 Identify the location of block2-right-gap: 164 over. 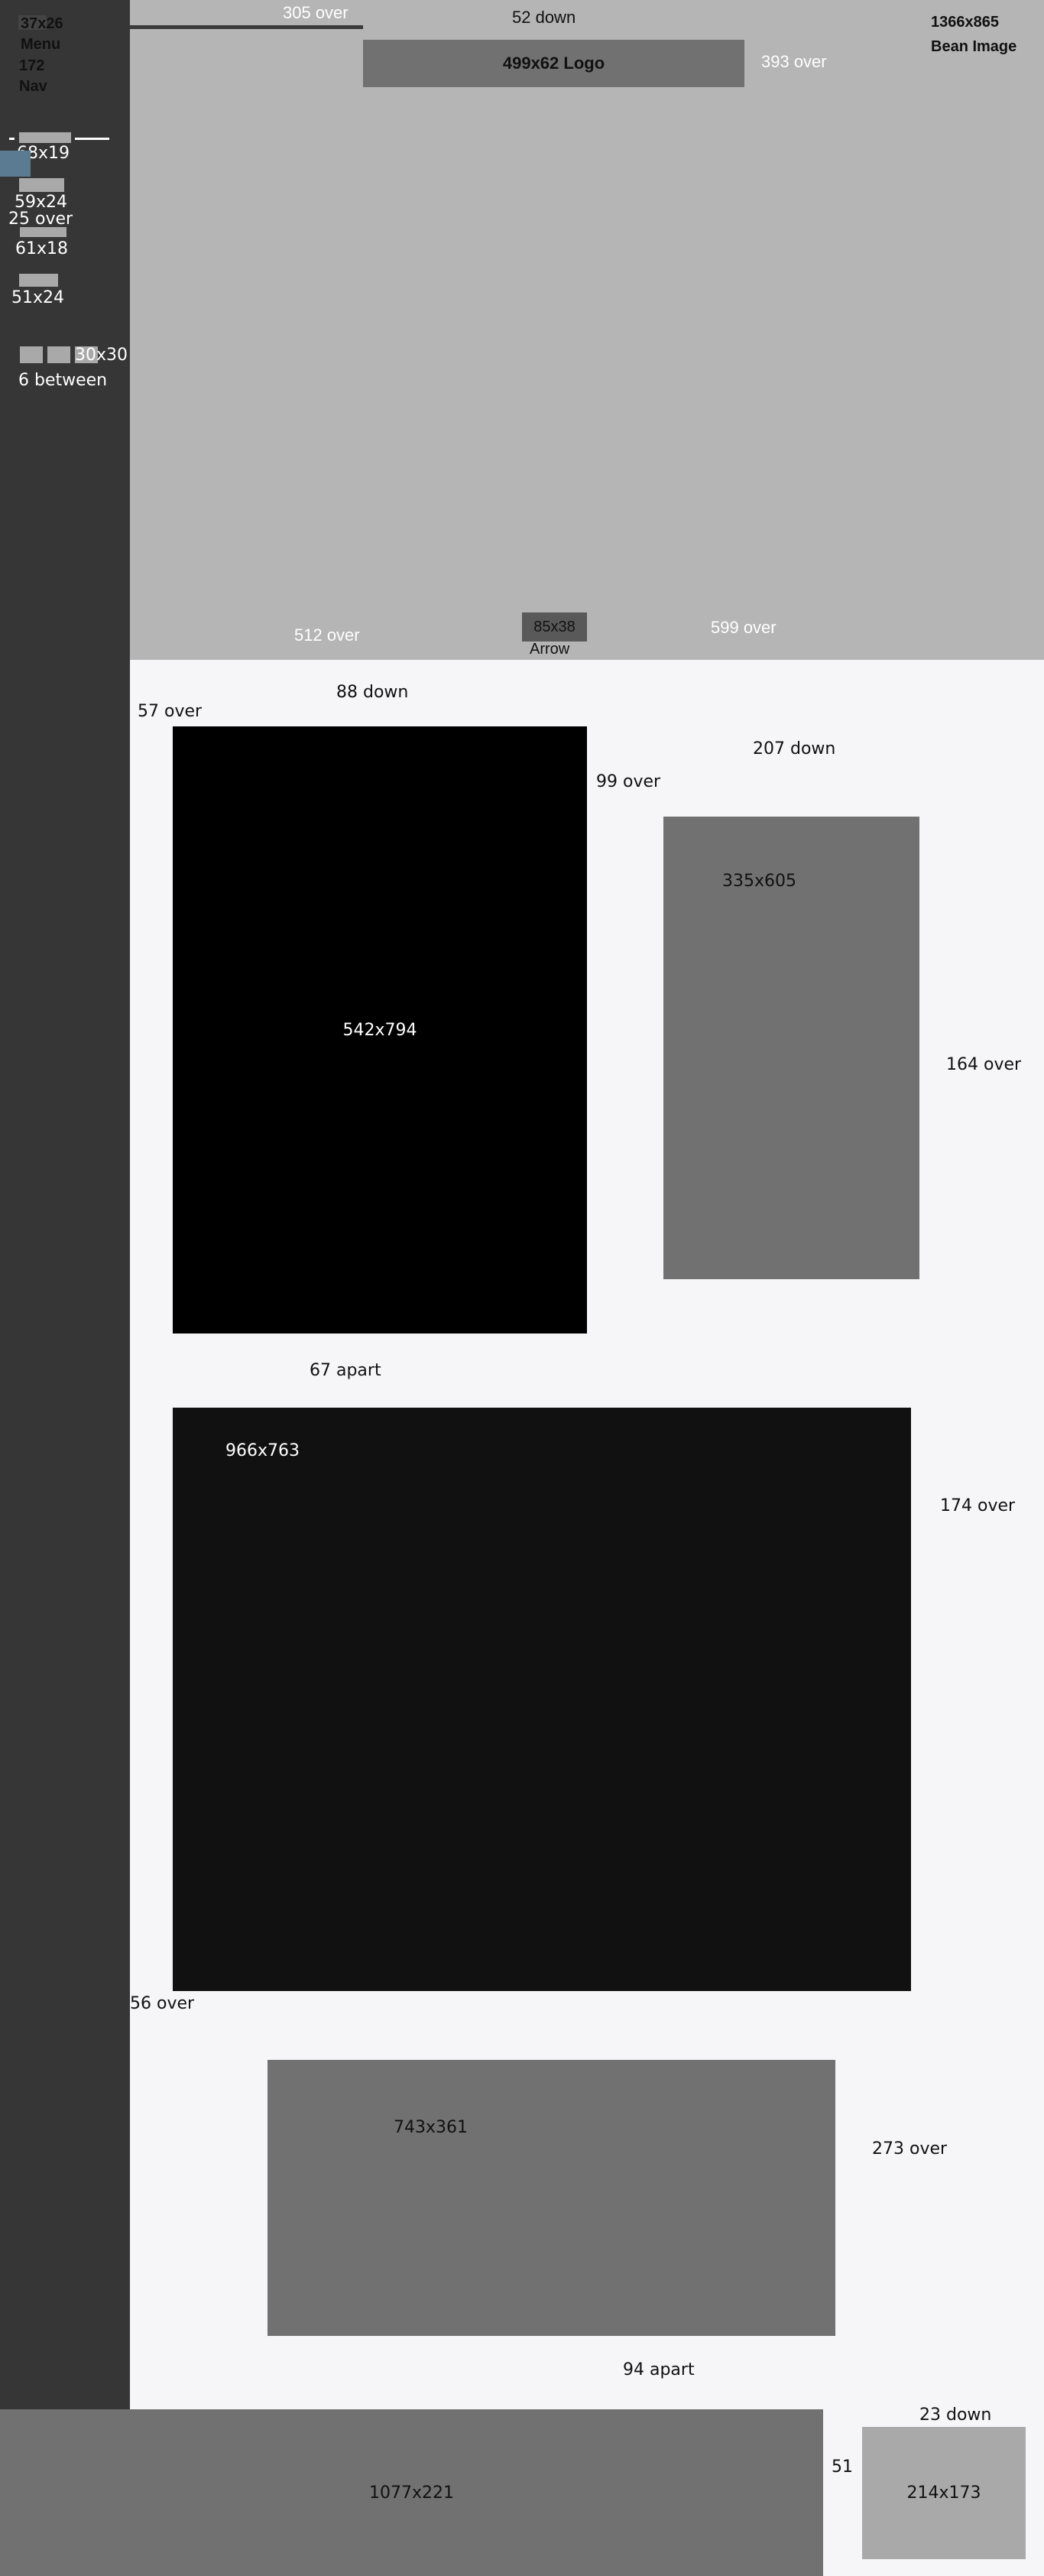
(984, 1064).